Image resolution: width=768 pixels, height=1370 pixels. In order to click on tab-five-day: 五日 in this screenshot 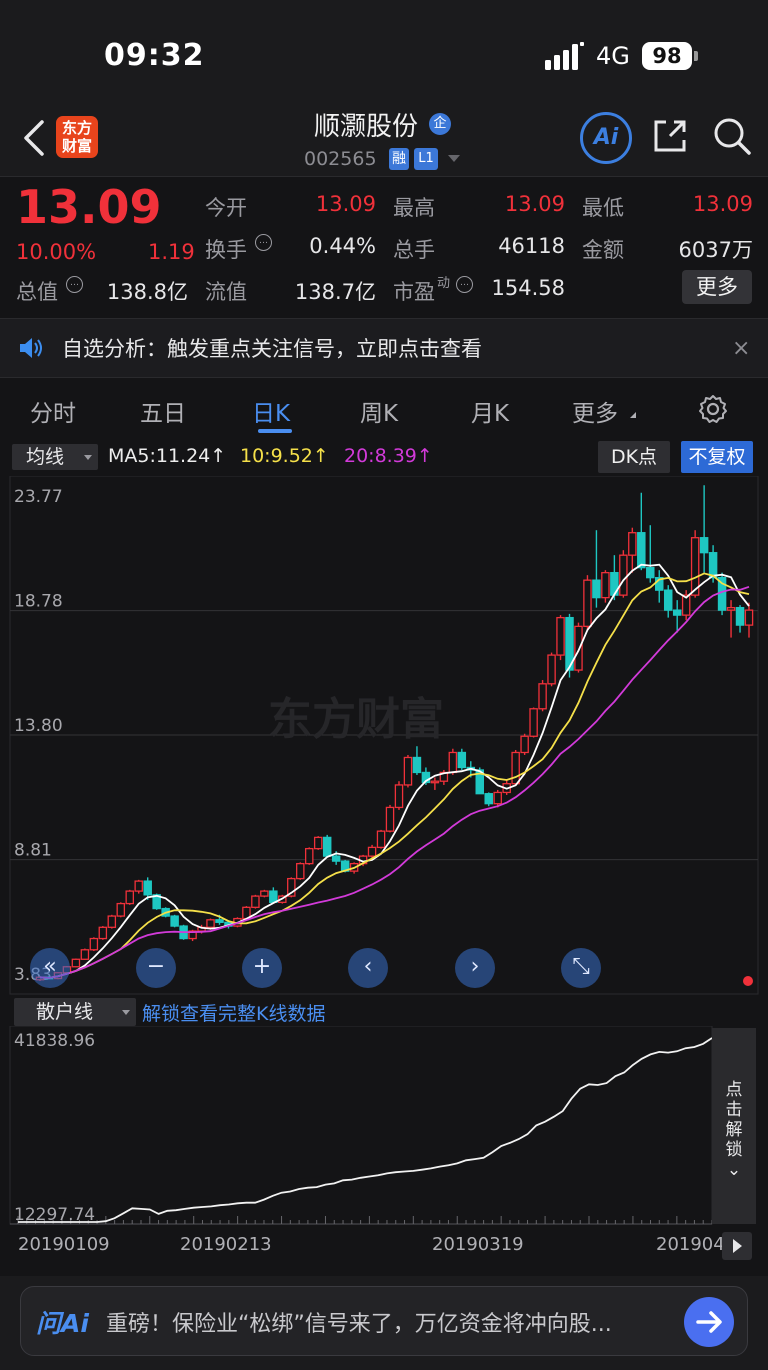, I will do `click(163, 411)`.